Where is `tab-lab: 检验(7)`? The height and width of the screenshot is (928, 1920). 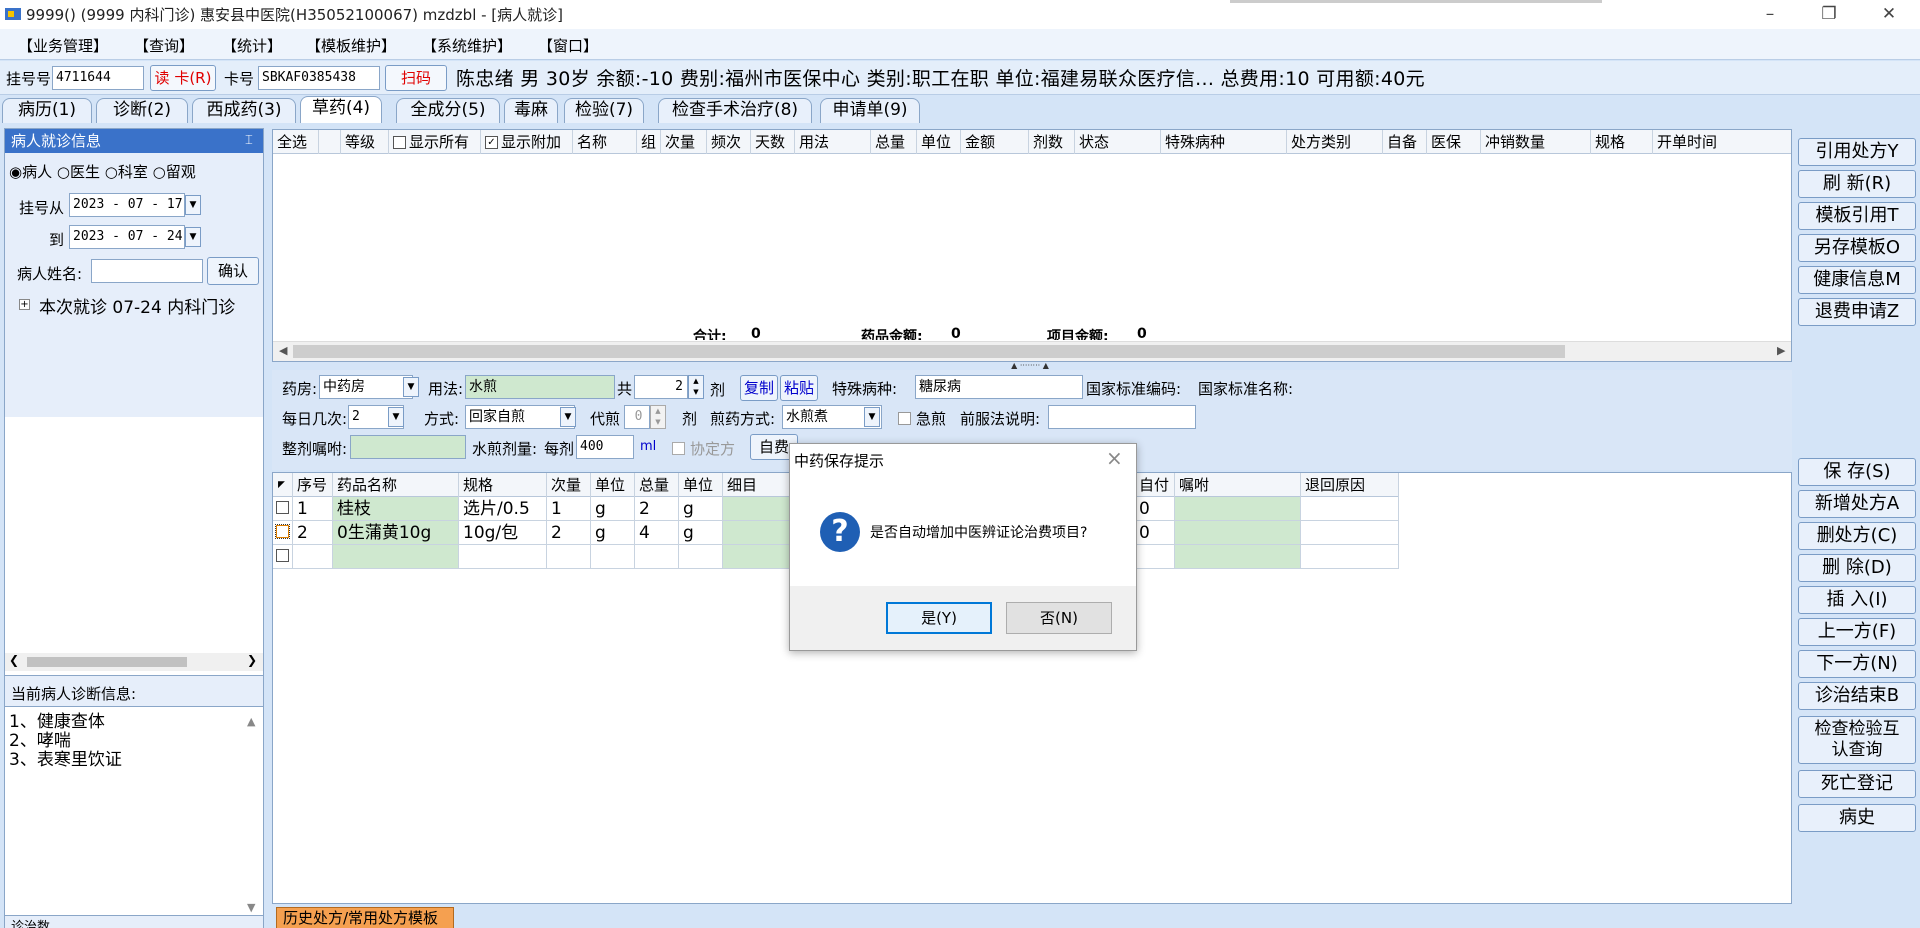 tab-lab: 检验(7) is located at coordinates (604, 110).